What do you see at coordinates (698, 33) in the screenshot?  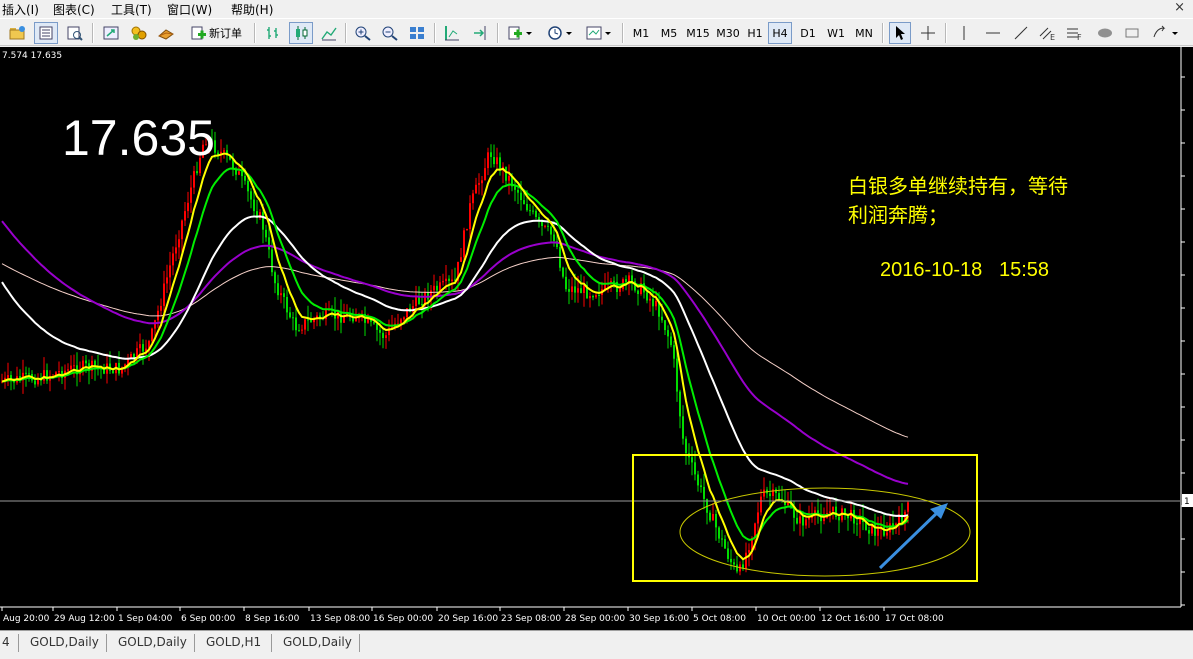 I see `timeframe-m15: M15` at bounding box center [698, 33].